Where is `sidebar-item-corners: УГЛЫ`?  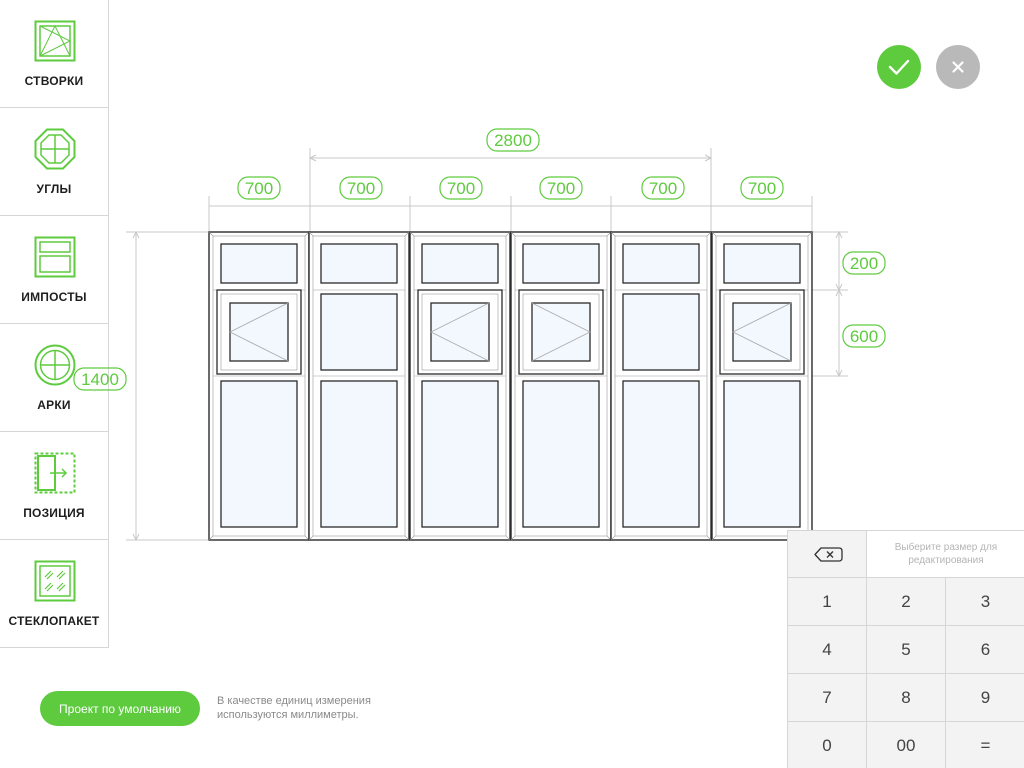
sidebar-item-corners: УГЛЫ is located at coordinates (54, 162).